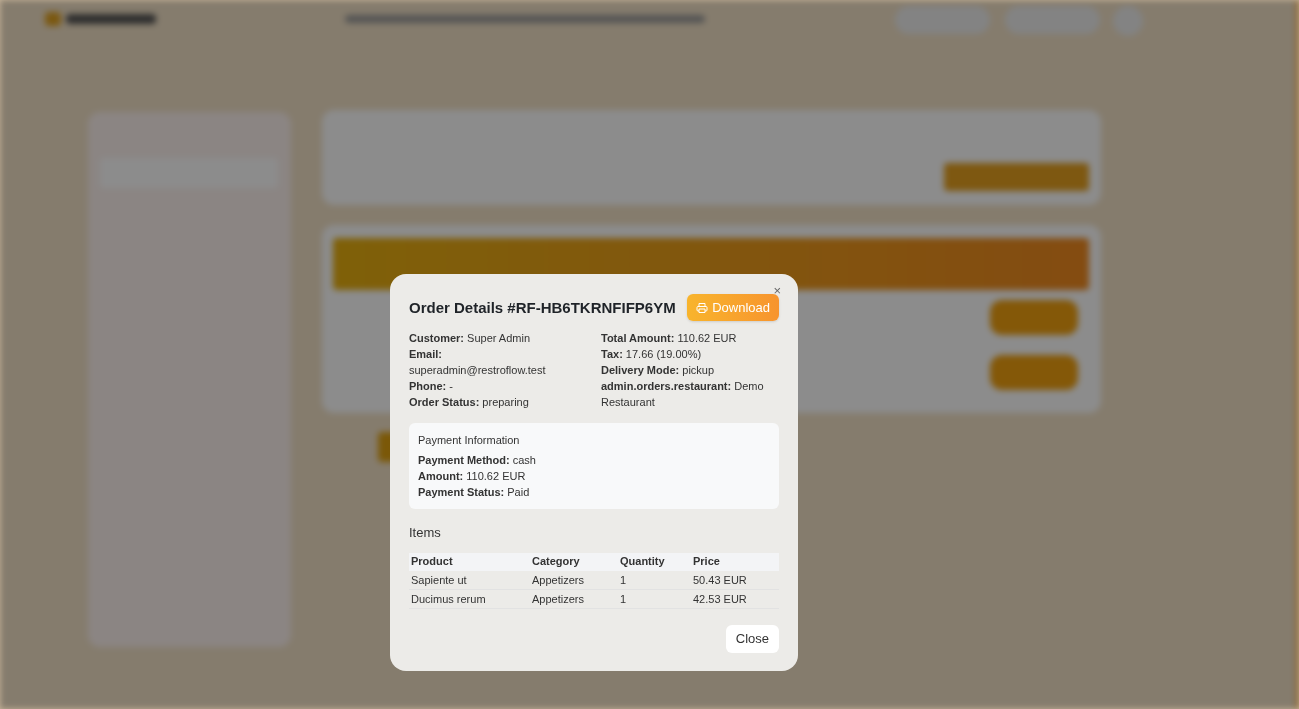 The height and width of the screenshot is (709, 1299). I want to click on detail-field: Customer: Super Admin, so click(486, 338).